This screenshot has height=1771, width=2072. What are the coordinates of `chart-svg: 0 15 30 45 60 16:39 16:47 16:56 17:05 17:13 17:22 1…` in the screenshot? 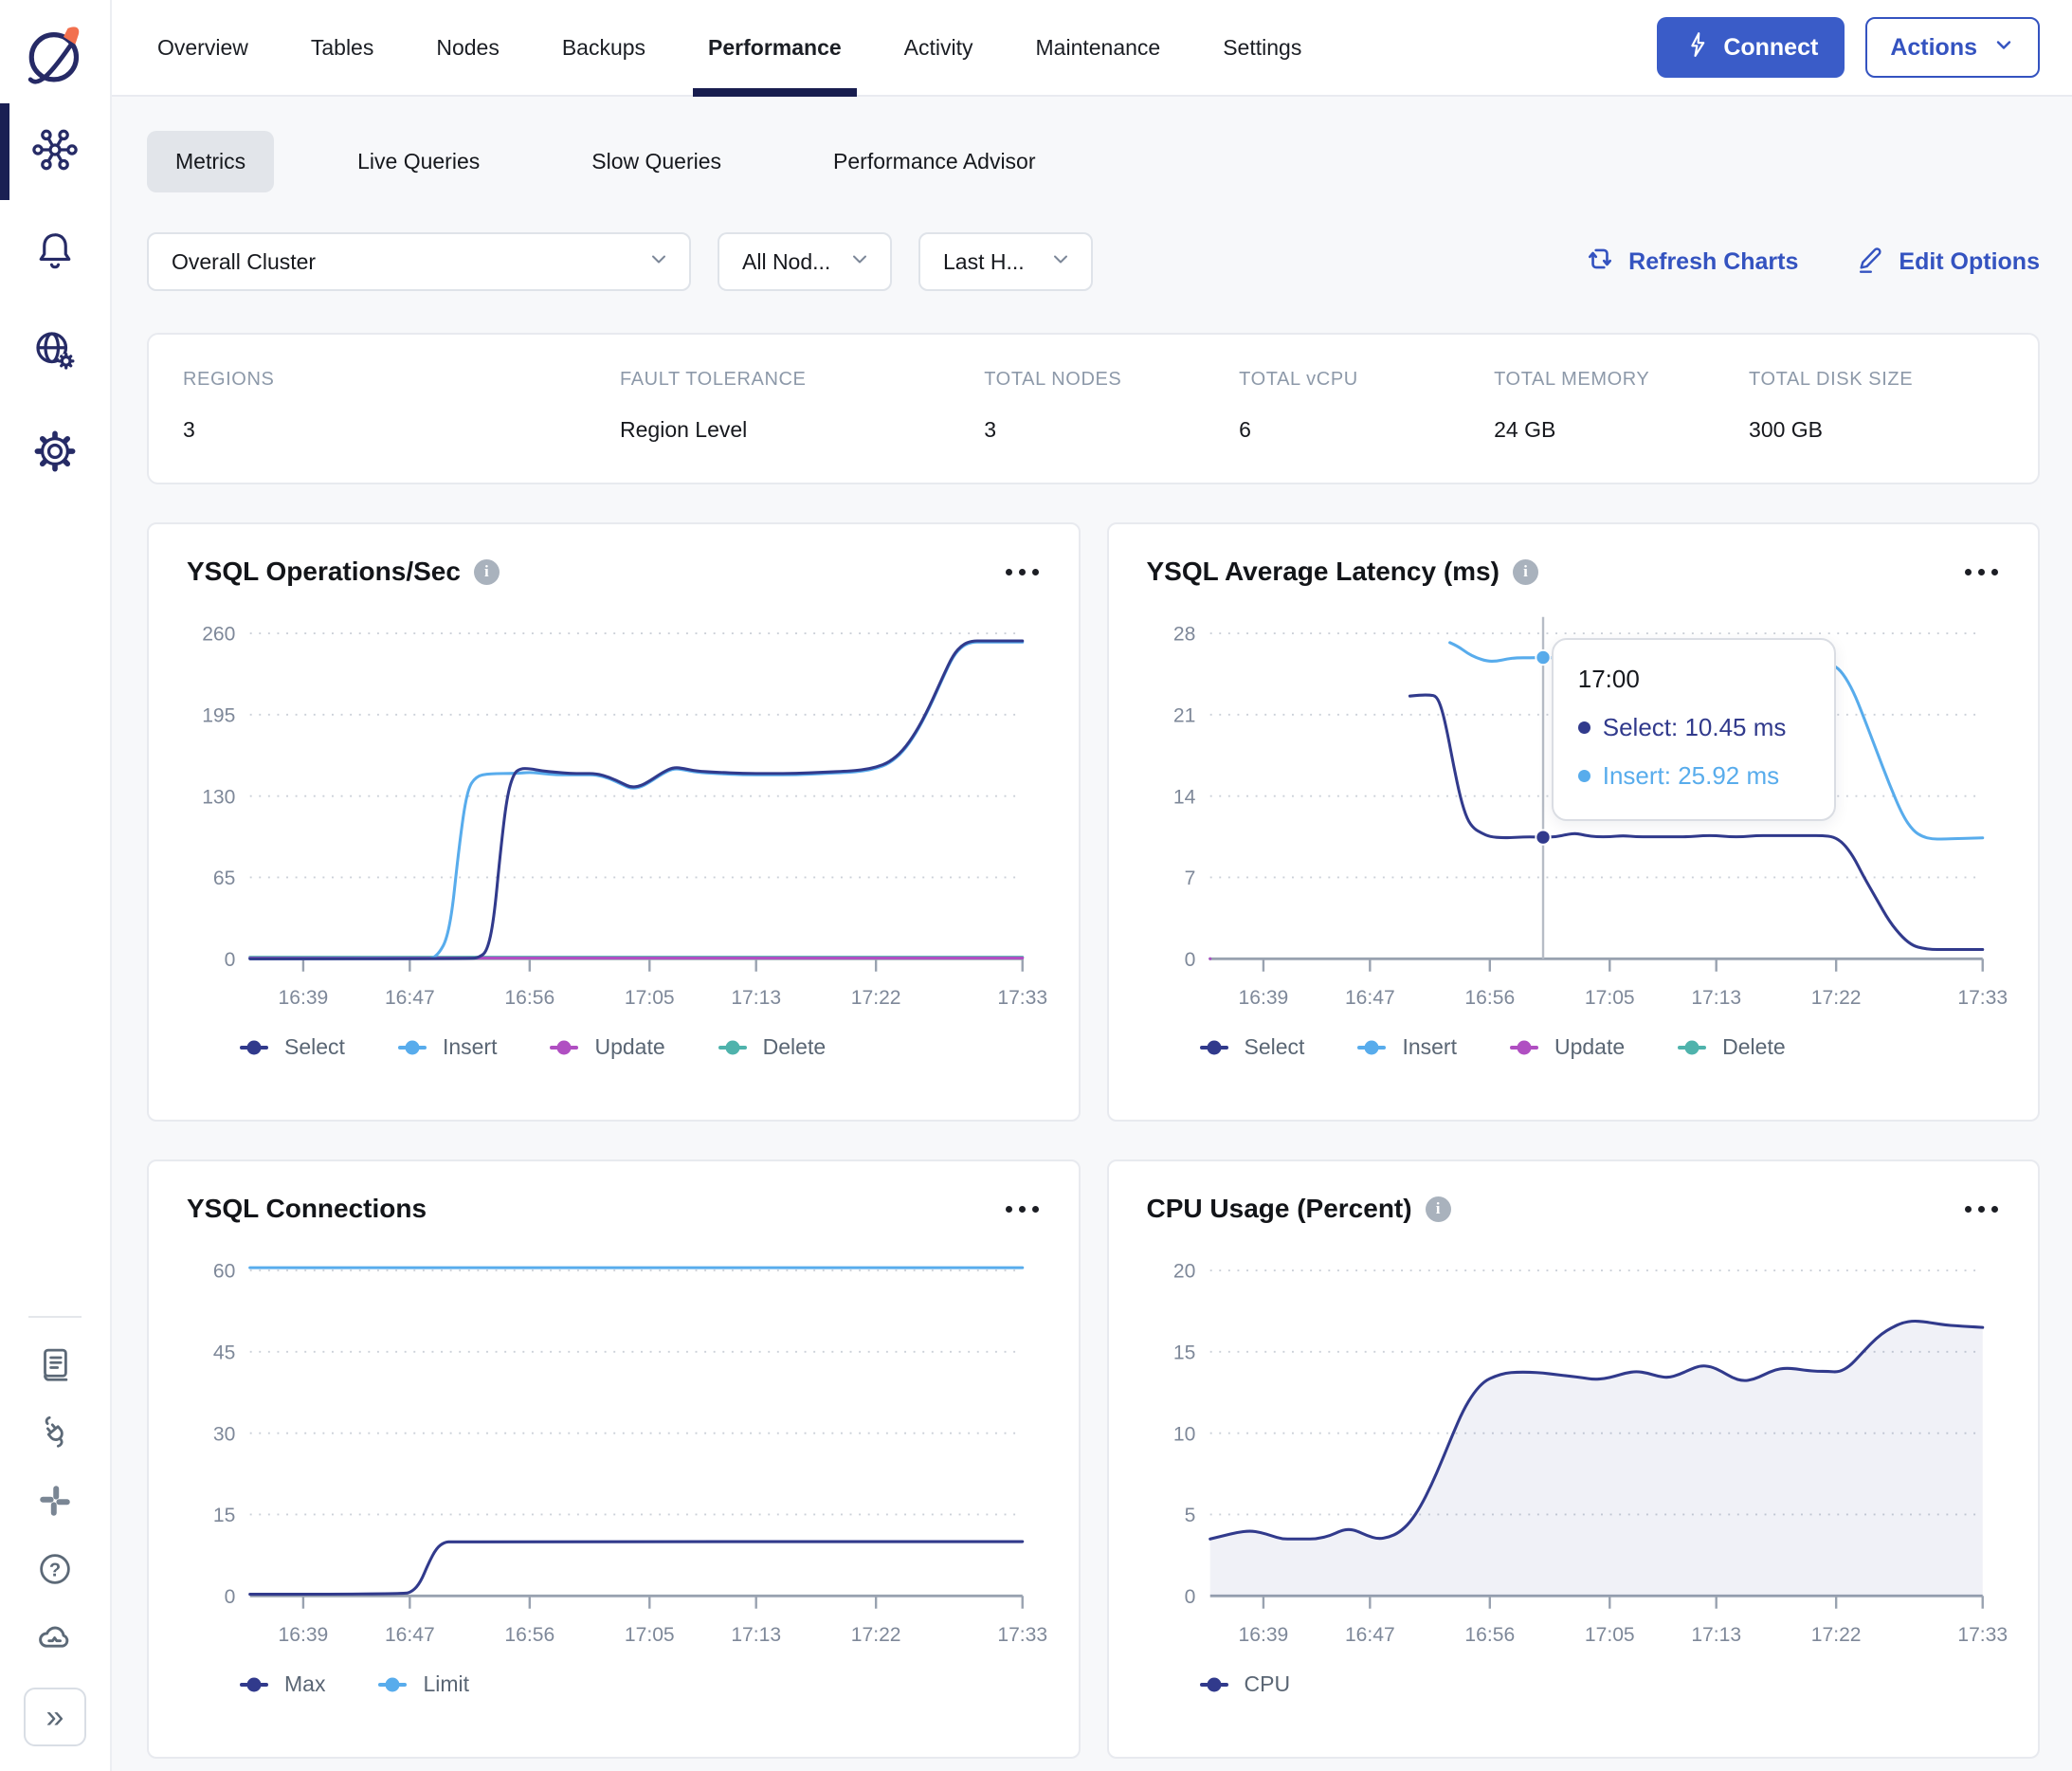 It's located at (630, 1454).